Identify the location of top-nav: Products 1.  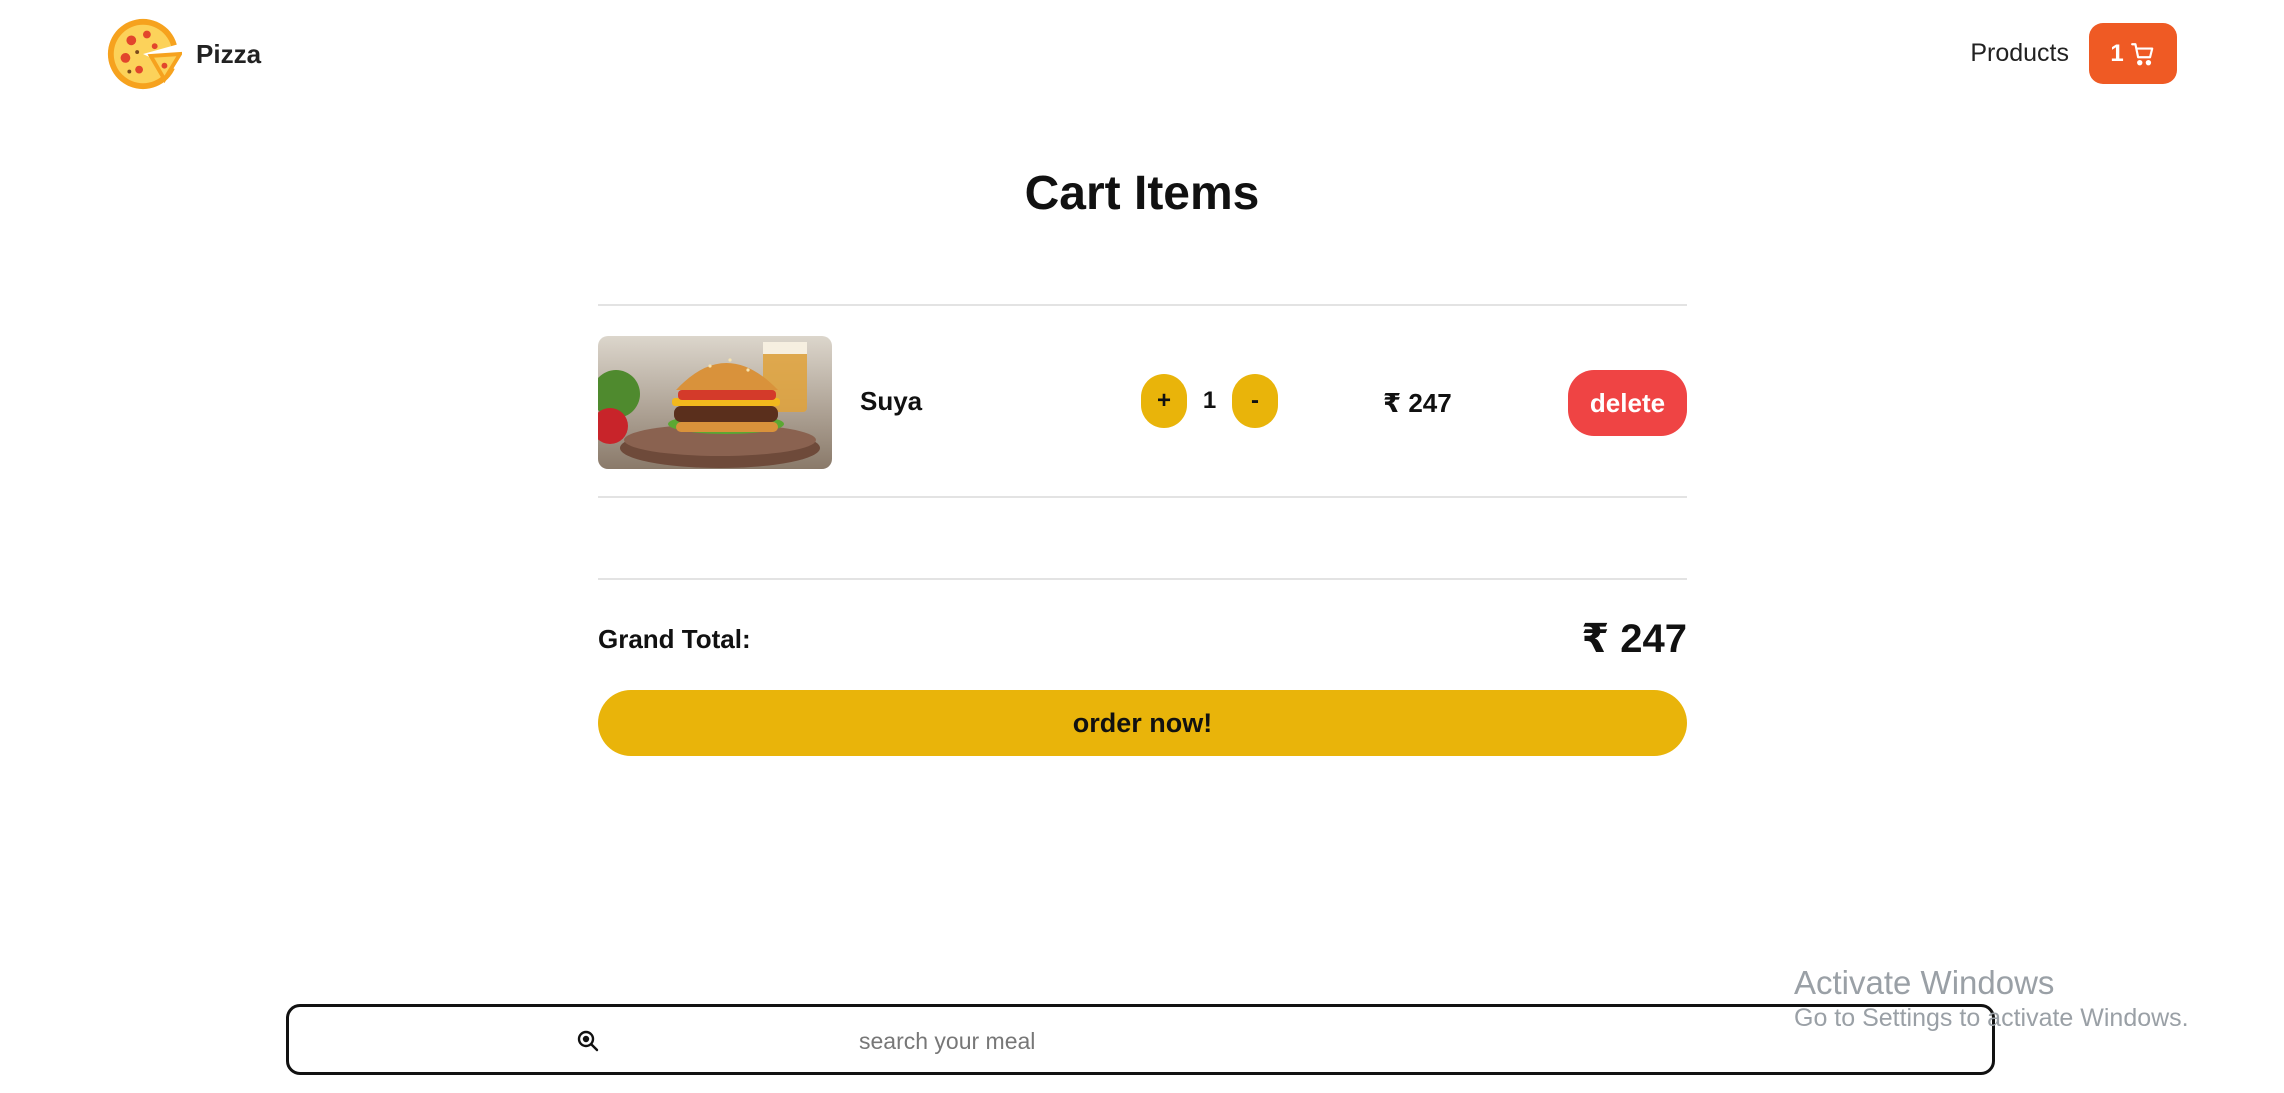
(2073, 53).